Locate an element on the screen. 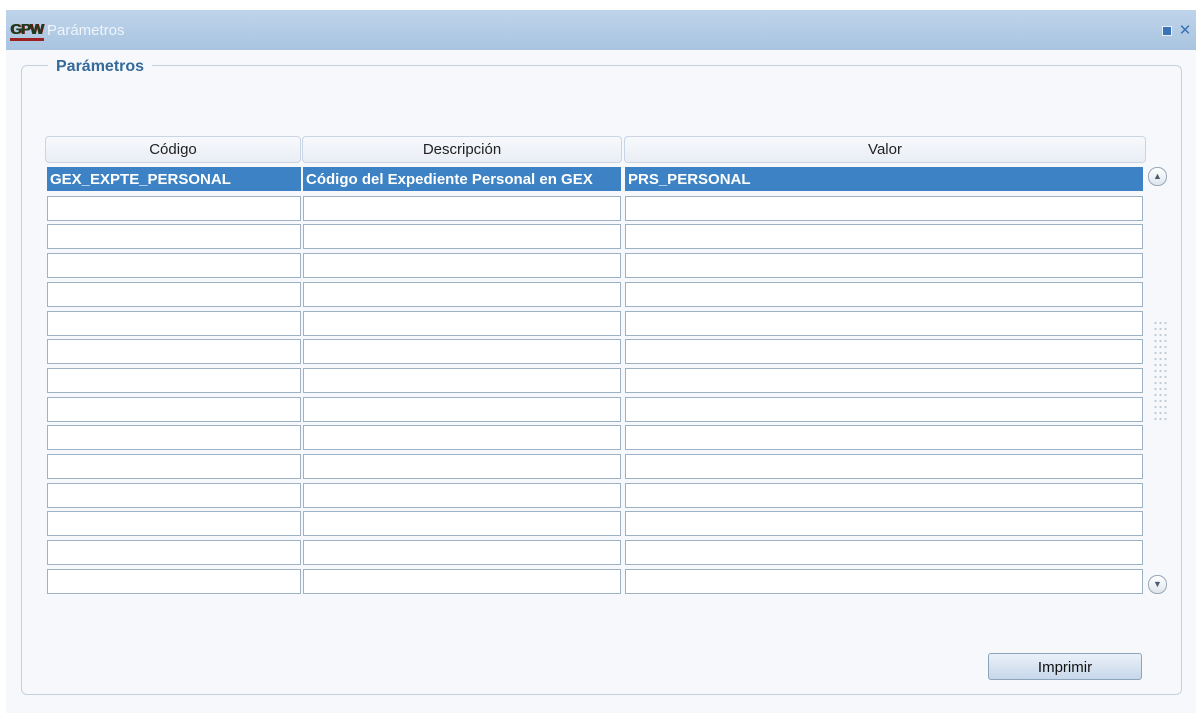 This screenshot has height=713, width=1196. scroll-grip is located at coordinates (1160, 372).